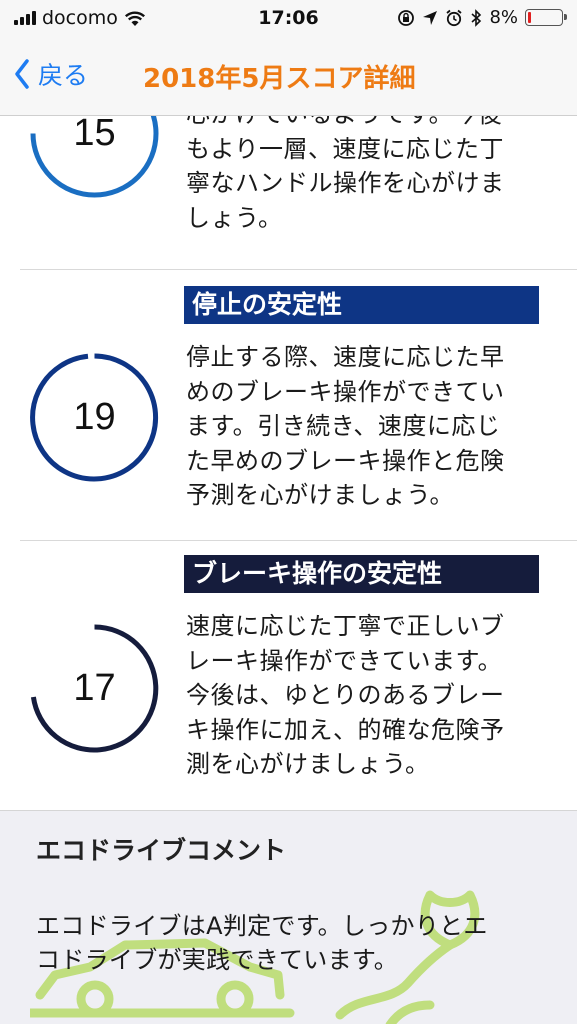 The width and height of the screenshot is (577, 1024). Describe the element at coordinates (63, 75) in the screenshot. I see `back-label: 戻る` at that location.